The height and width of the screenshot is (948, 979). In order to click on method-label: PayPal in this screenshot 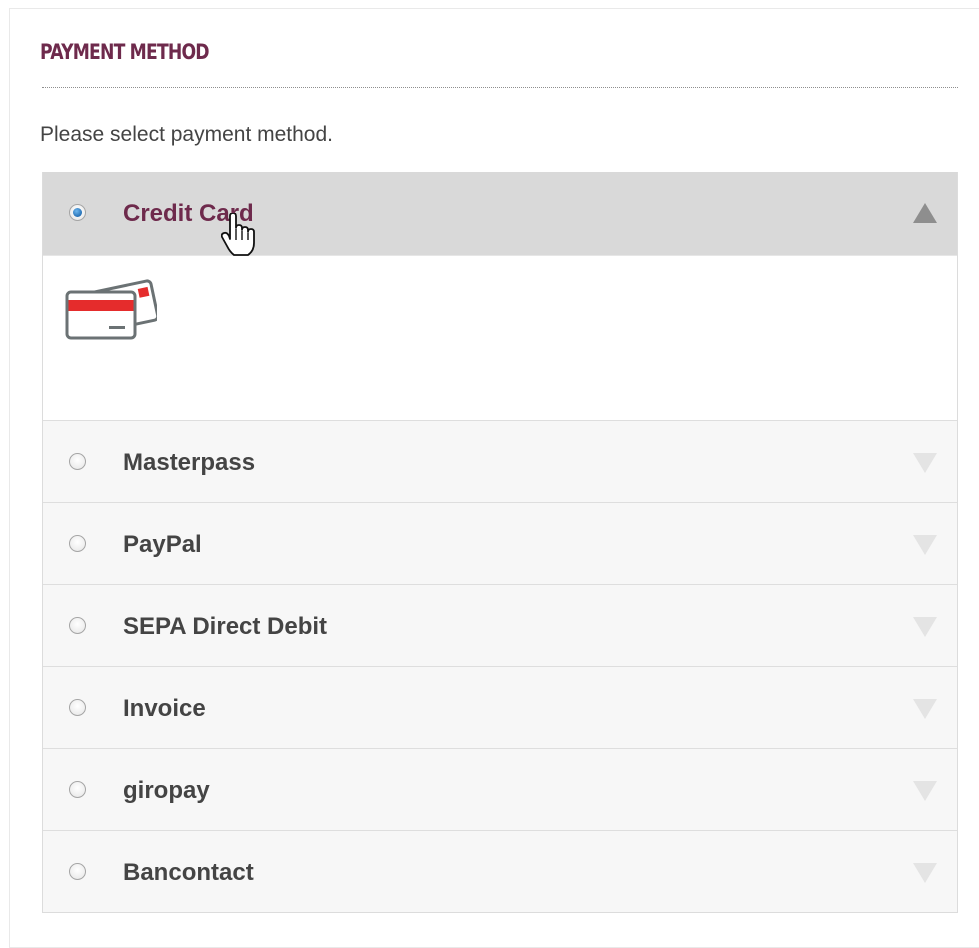, I will do `click(162, 544)`.